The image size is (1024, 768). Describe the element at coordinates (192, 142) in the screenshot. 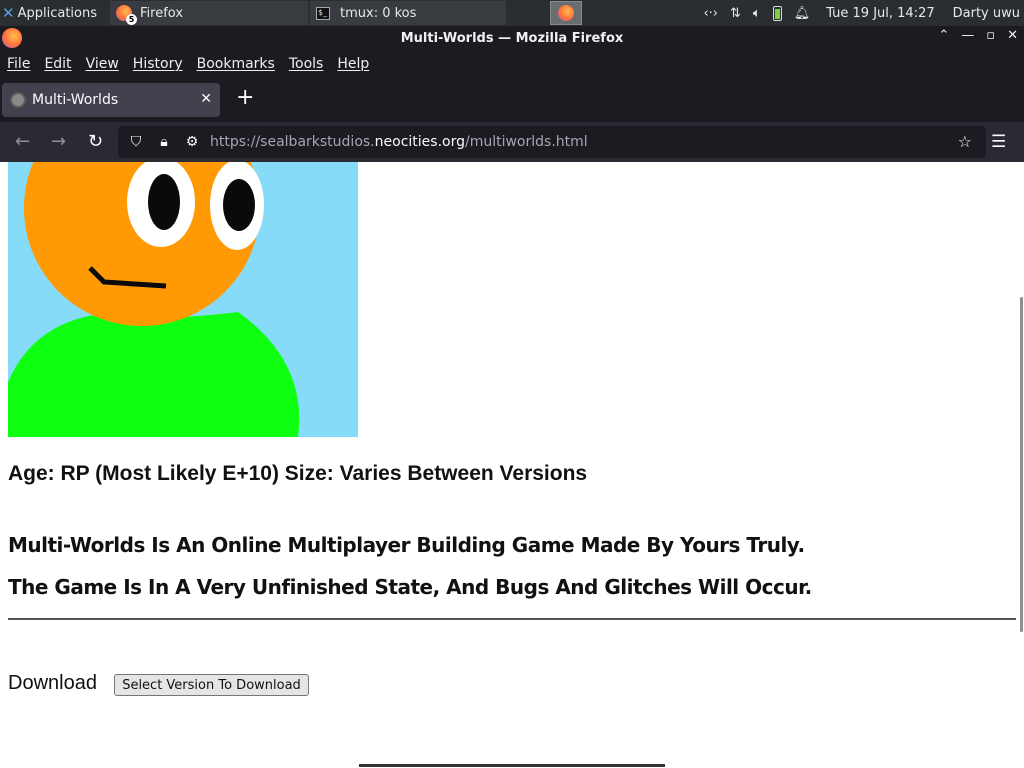

I see `permissions-icon: ⚙` at that location.